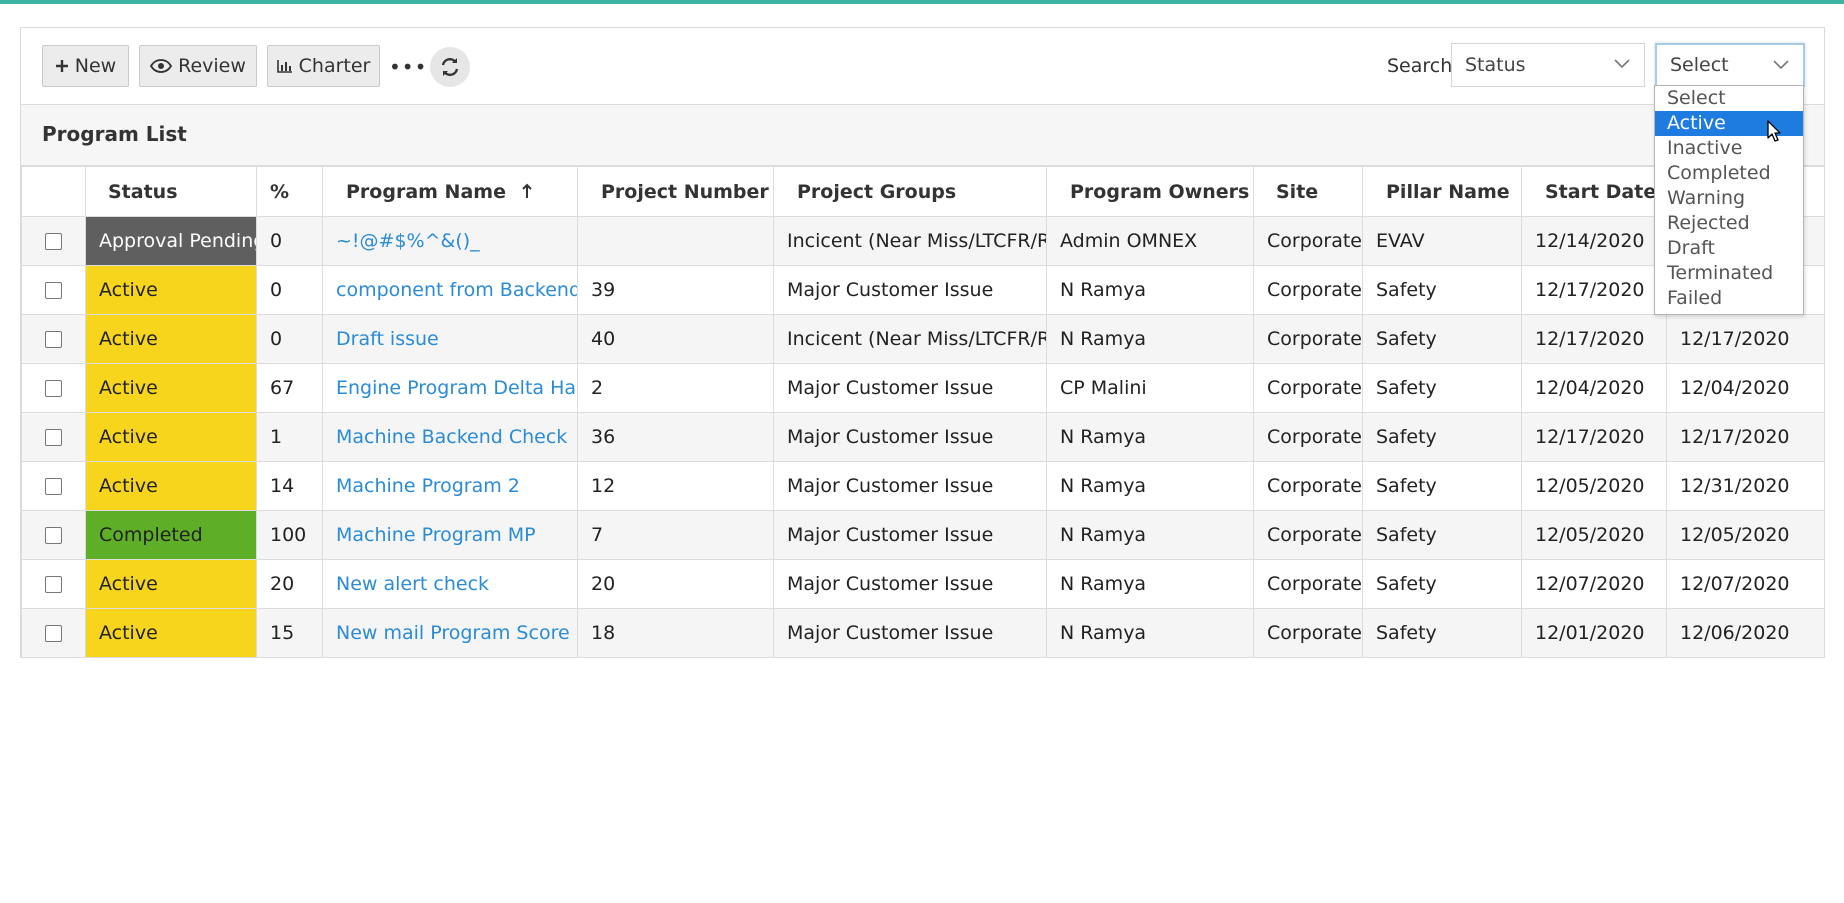 The image size is (1844, 903). Describe the element at coordinates (212, 66) in the screenshot. I see `review-button-label: Review` at that location.